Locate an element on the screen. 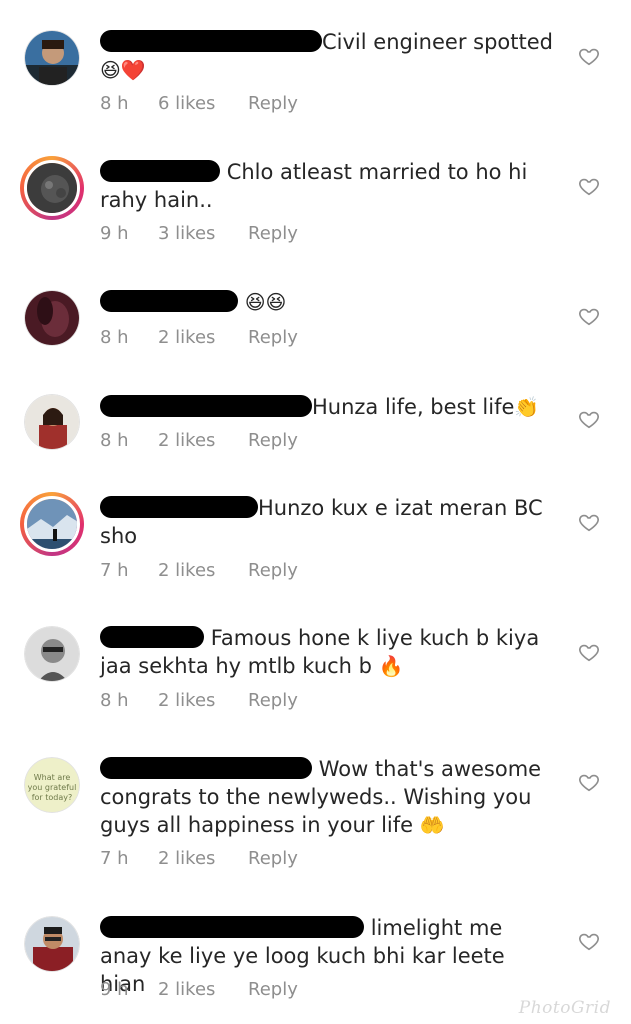 This screenshot has width=631, height=1024. avatar: What are you grateful for today? is located at coordinates (52, 785).